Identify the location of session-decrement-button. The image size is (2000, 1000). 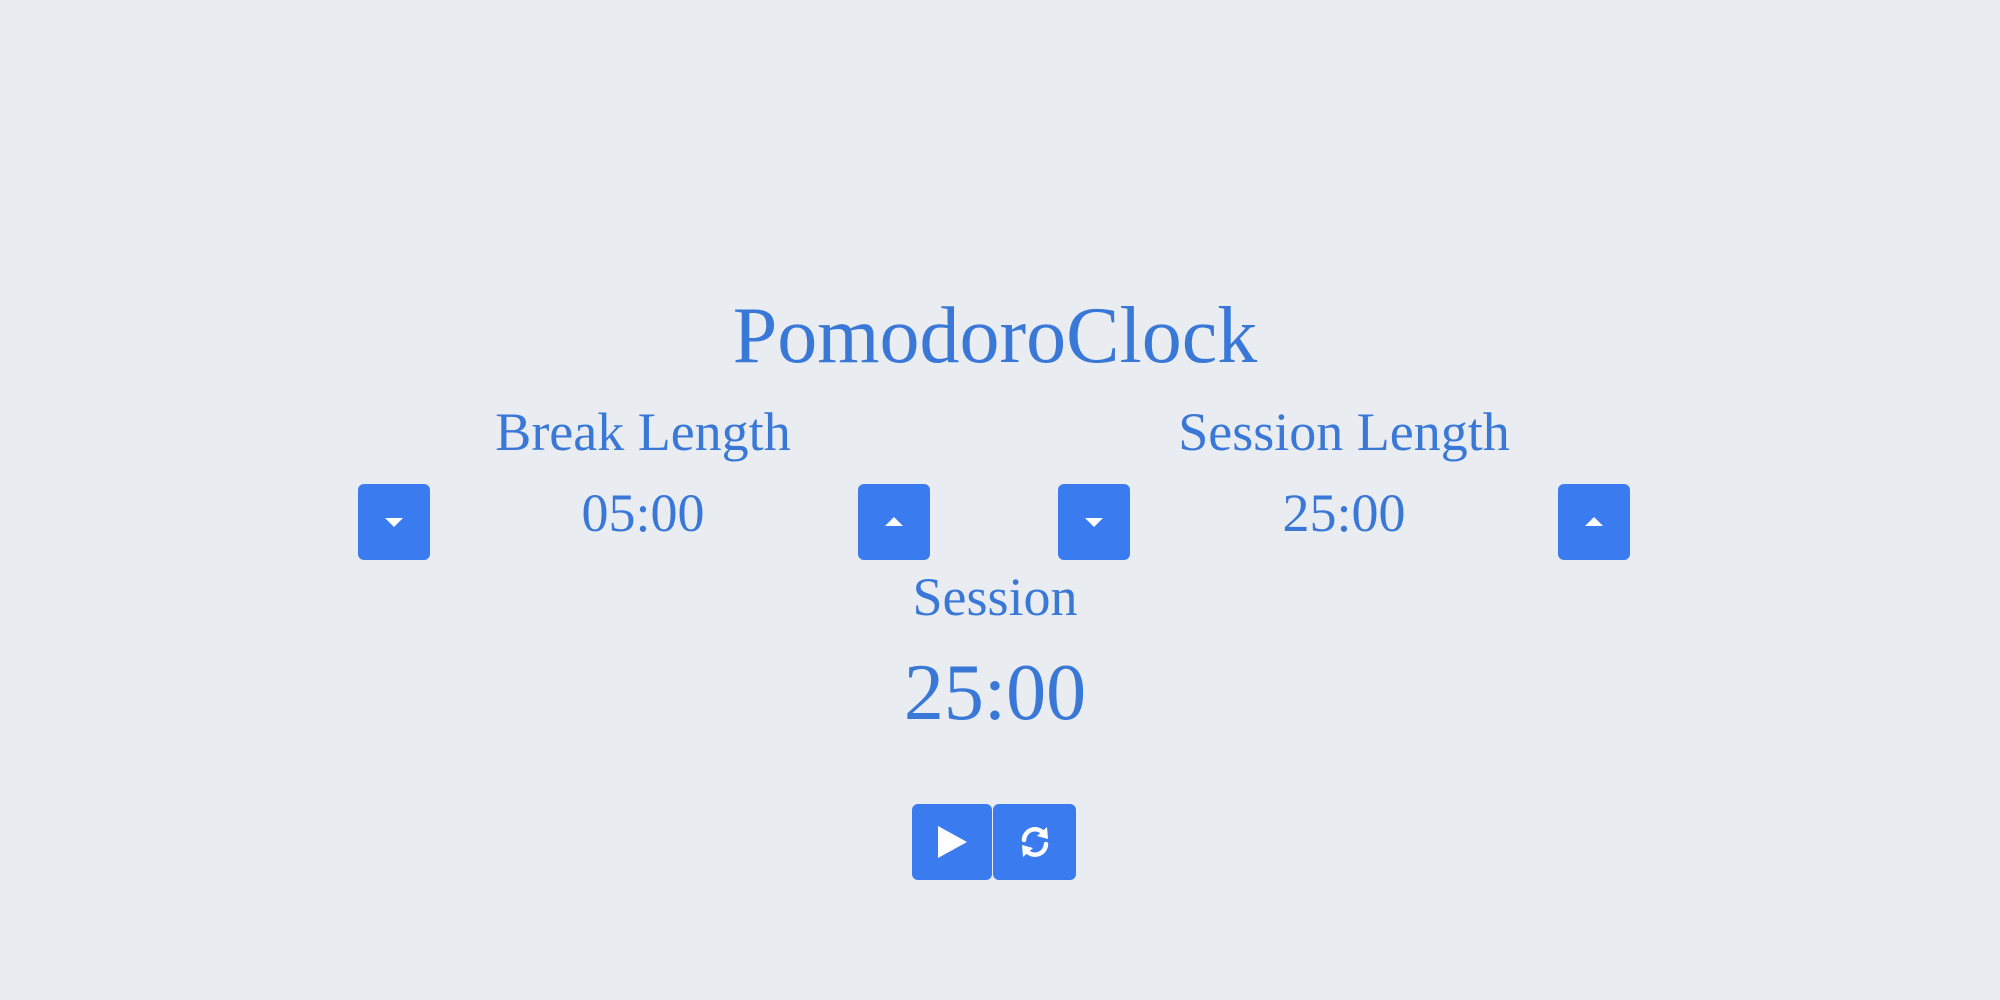
(1094, 522).